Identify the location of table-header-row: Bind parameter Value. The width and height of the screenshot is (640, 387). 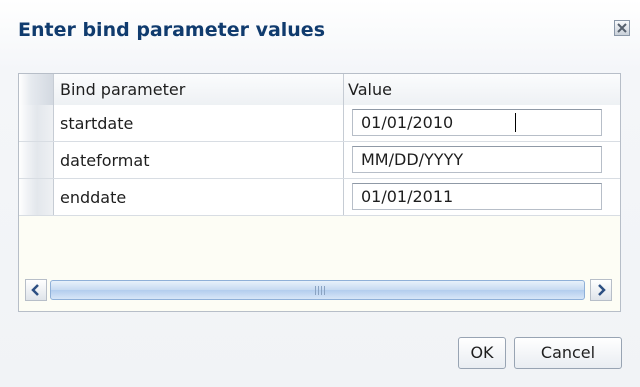
(319, 90).